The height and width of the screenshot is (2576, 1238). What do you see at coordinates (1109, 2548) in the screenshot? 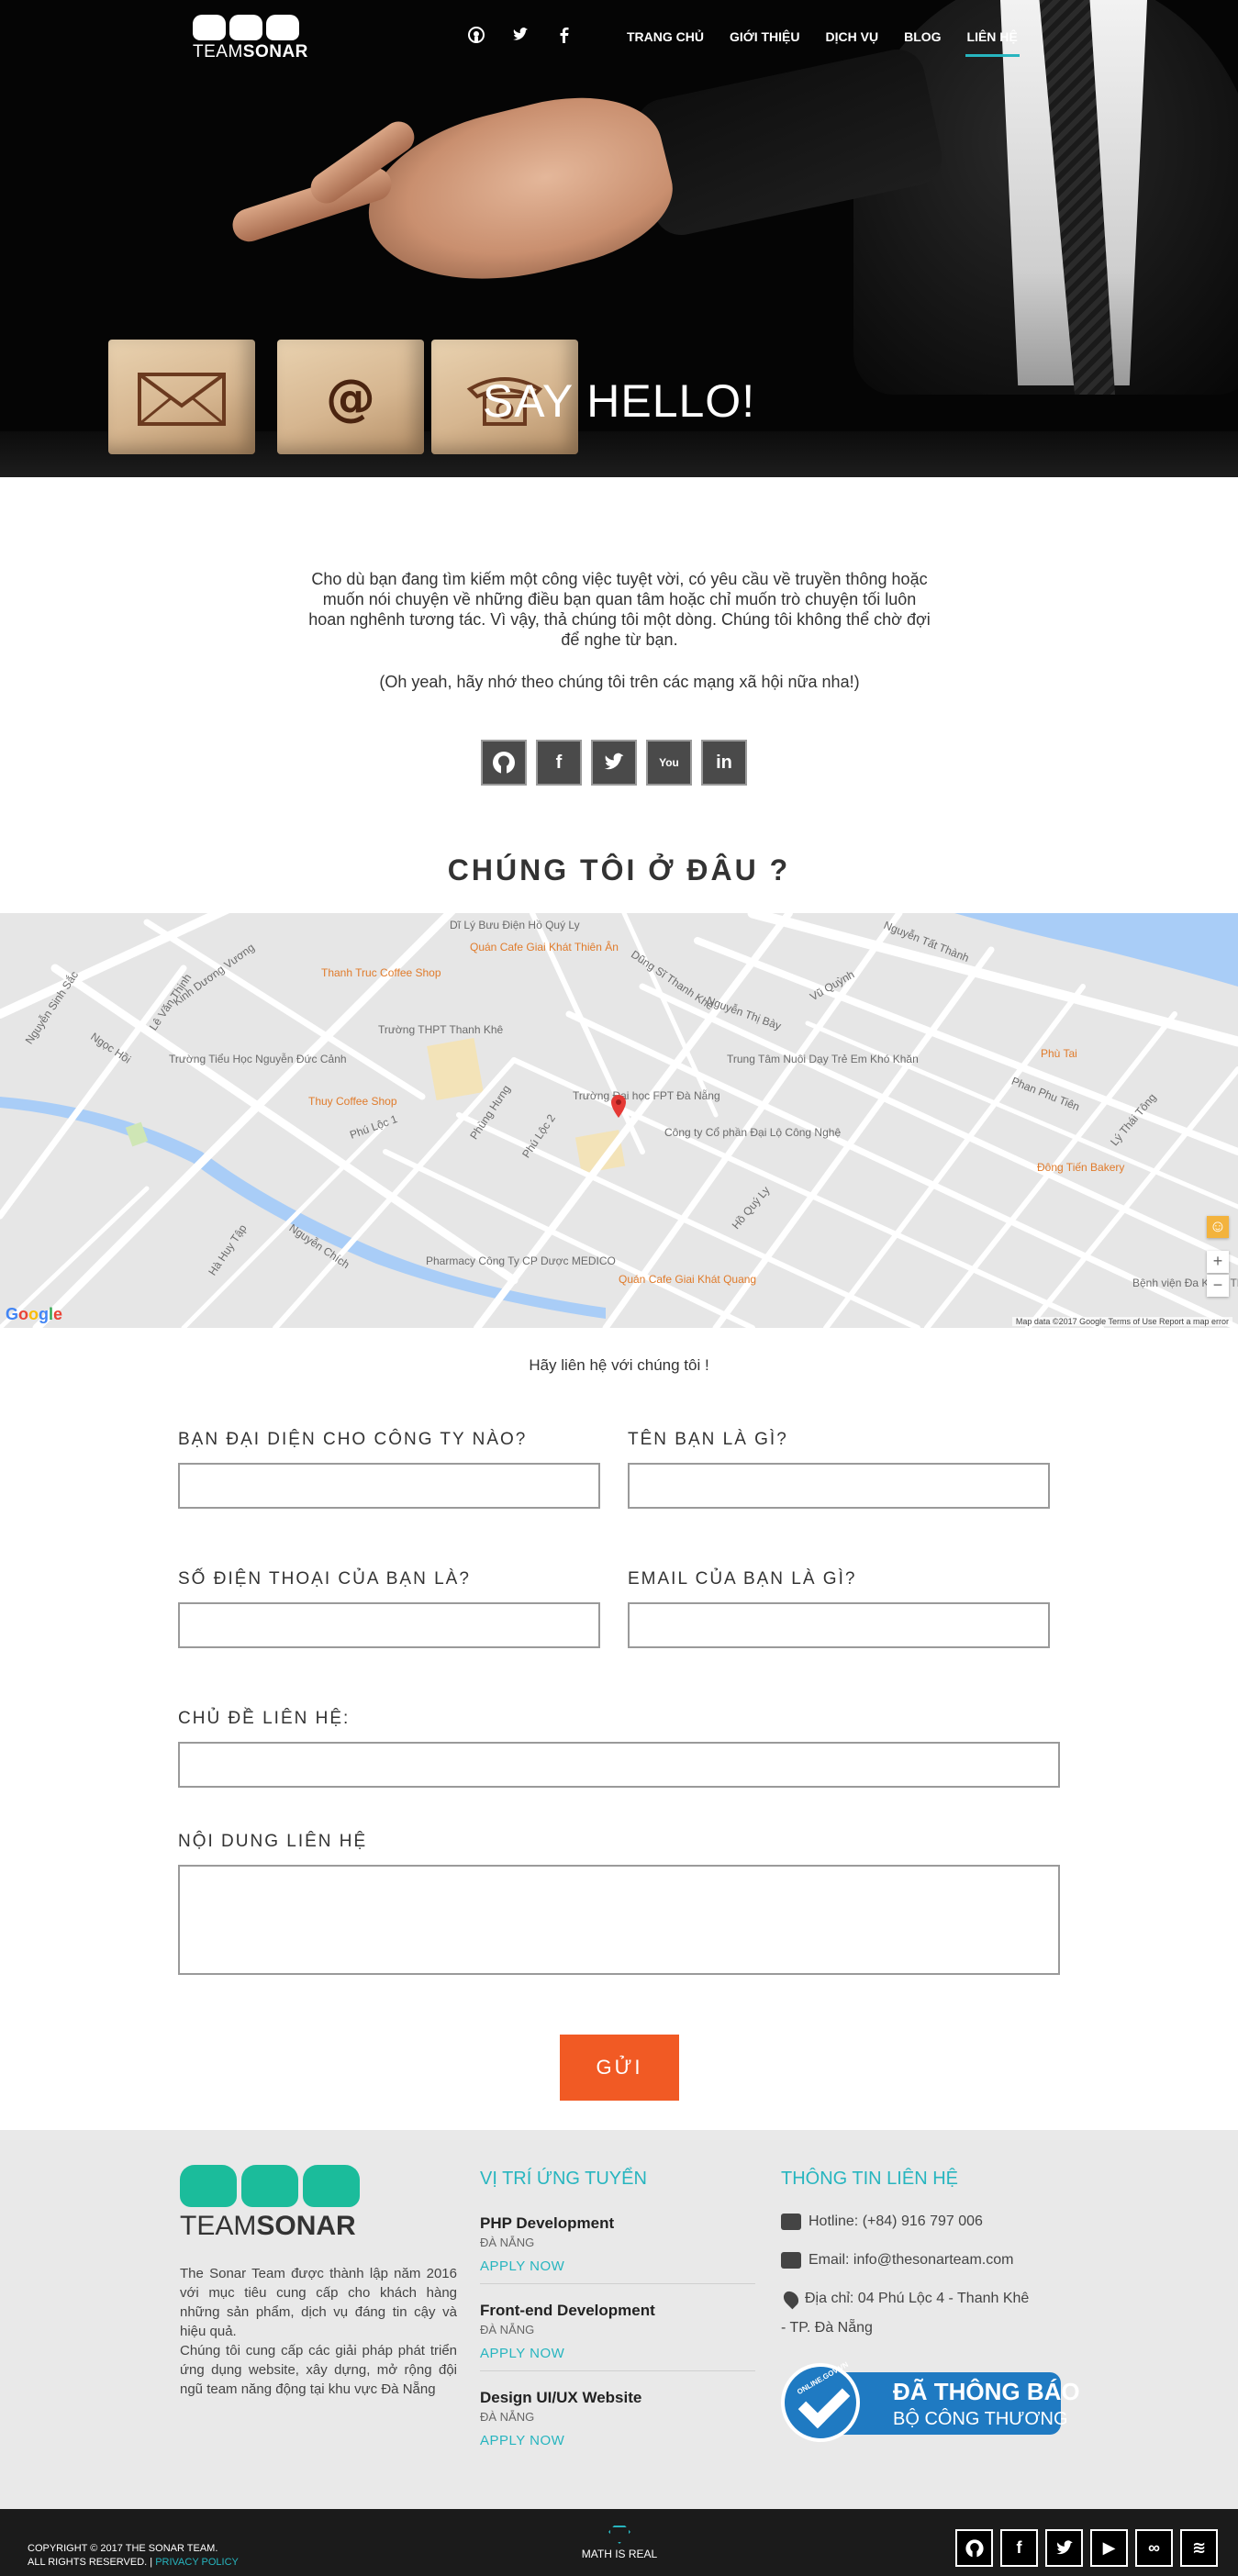
I see `youtube-icon: ▶` at bounding box center [1109, 2548].